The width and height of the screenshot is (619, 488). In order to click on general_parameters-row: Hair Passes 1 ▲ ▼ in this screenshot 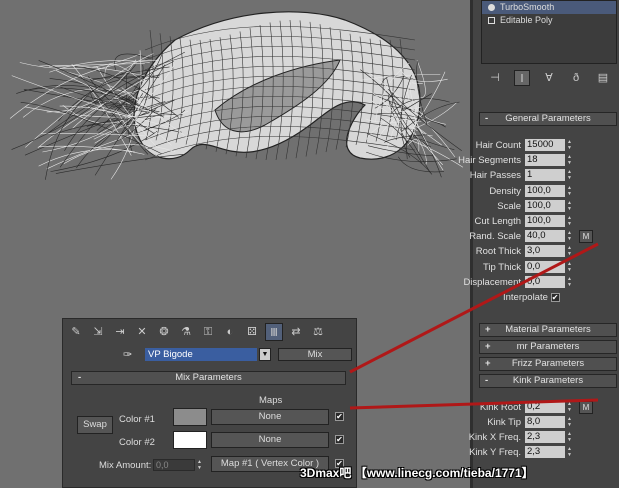, I will do `click(543, 175)`.